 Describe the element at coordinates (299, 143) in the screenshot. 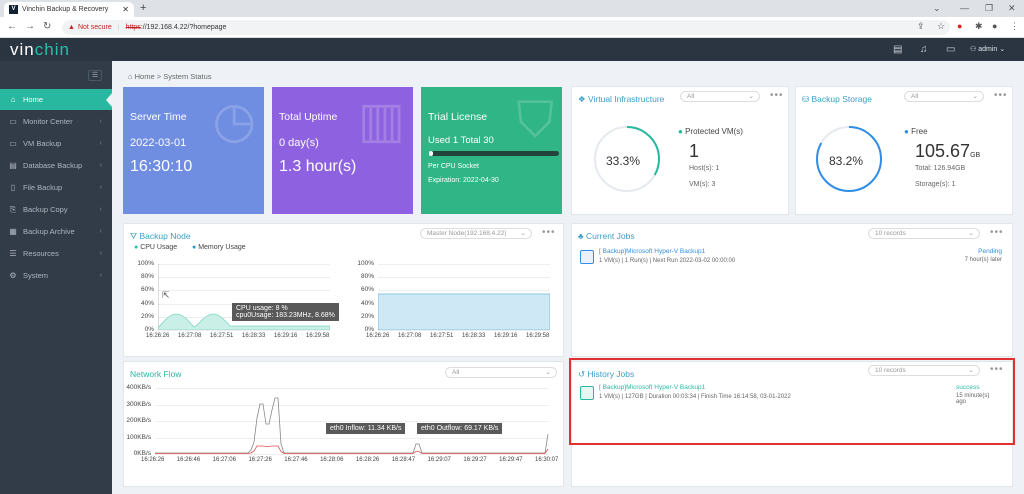

I see `uptime-days: 0 day(s)` at that location.